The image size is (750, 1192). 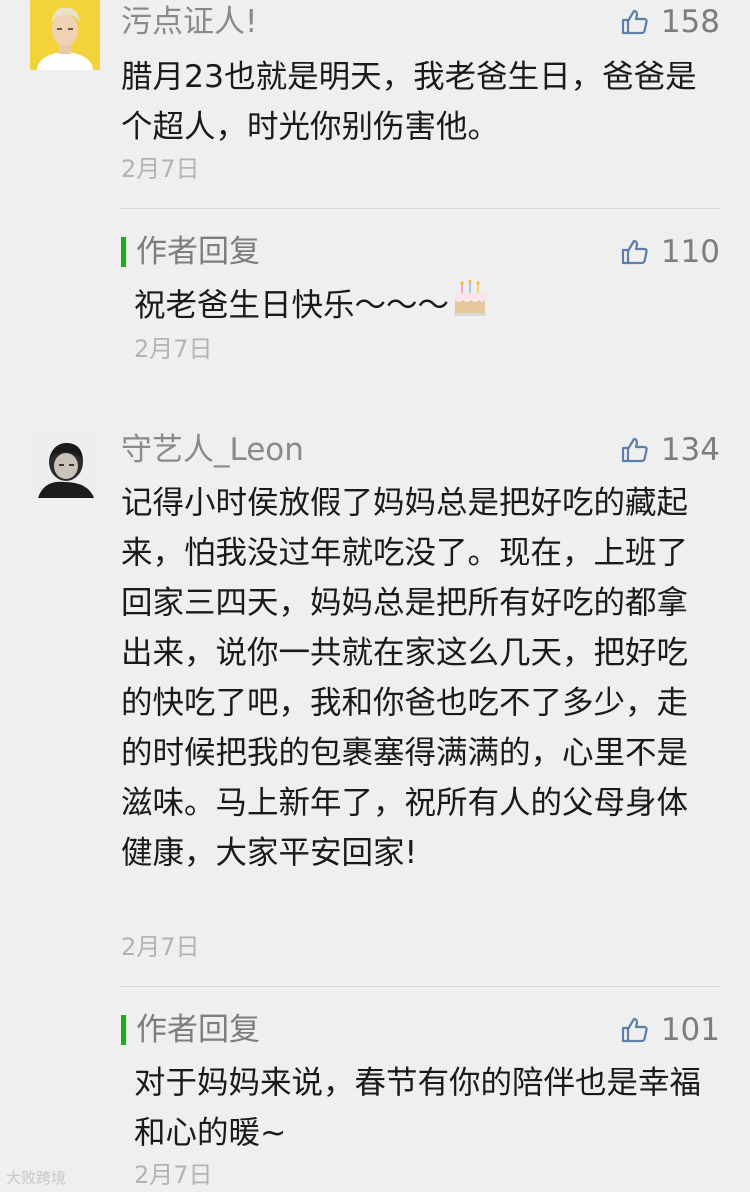 I want to click on like-button: 110, so click(x=670, y=252).